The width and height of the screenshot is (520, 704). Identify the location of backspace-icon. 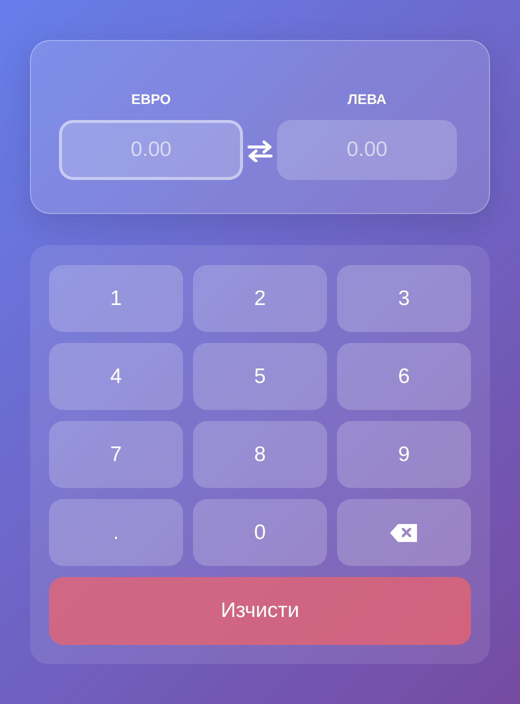
(404, 533).